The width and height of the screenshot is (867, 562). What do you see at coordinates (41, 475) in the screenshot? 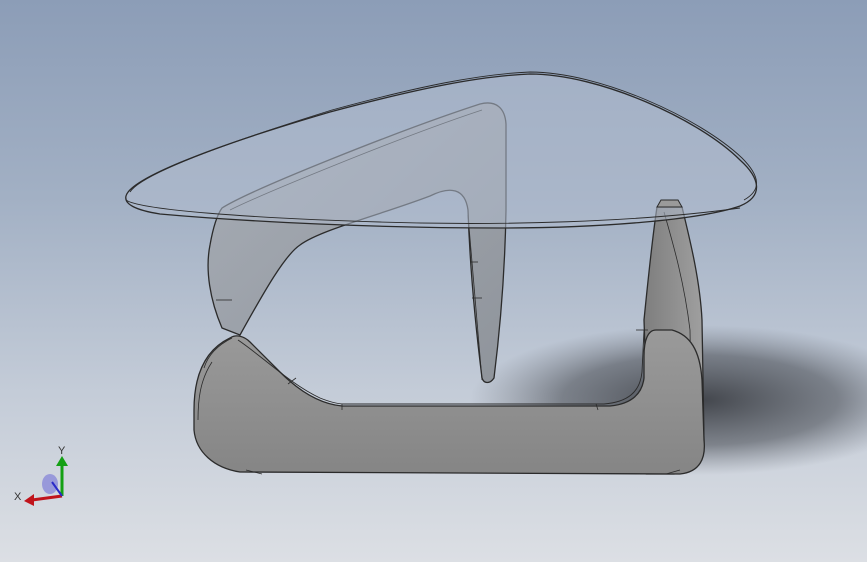
I see `reference-triad: Y X` at bounding box center [41, 475].